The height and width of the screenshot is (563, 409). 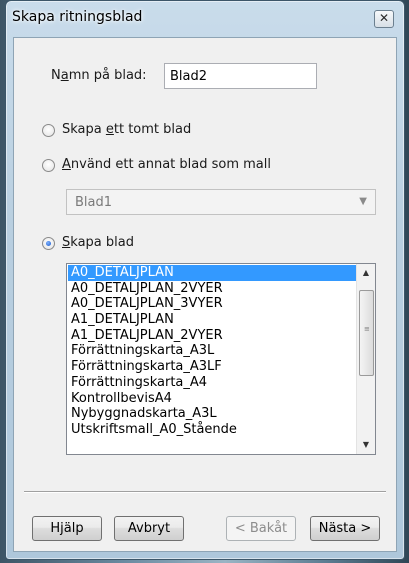 What do you see at coordinates (212, 430) in the screenshot?
I see `list-item: Utskriftsmall_A0_Stående` at bounding box center [212, 430].